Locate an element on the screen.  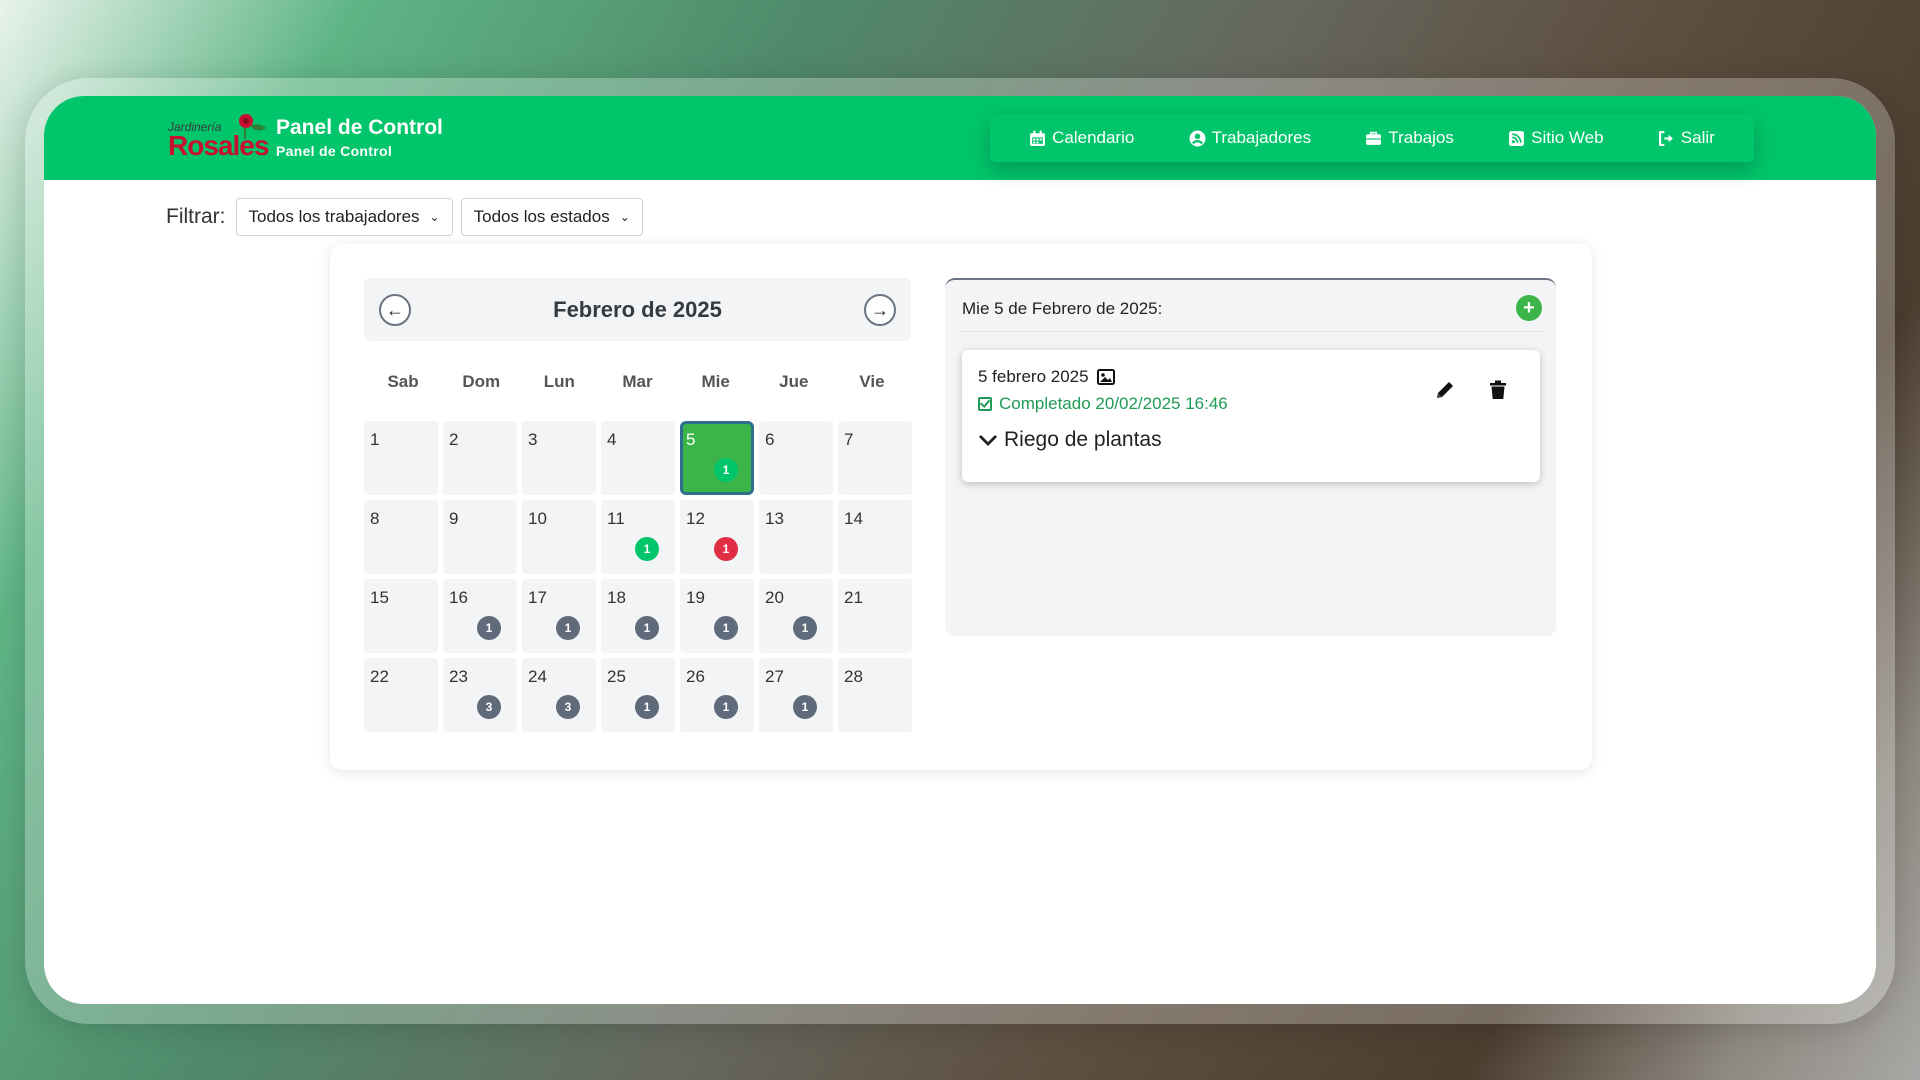
calendar-day: 2 is located at coordinates (480, 458).